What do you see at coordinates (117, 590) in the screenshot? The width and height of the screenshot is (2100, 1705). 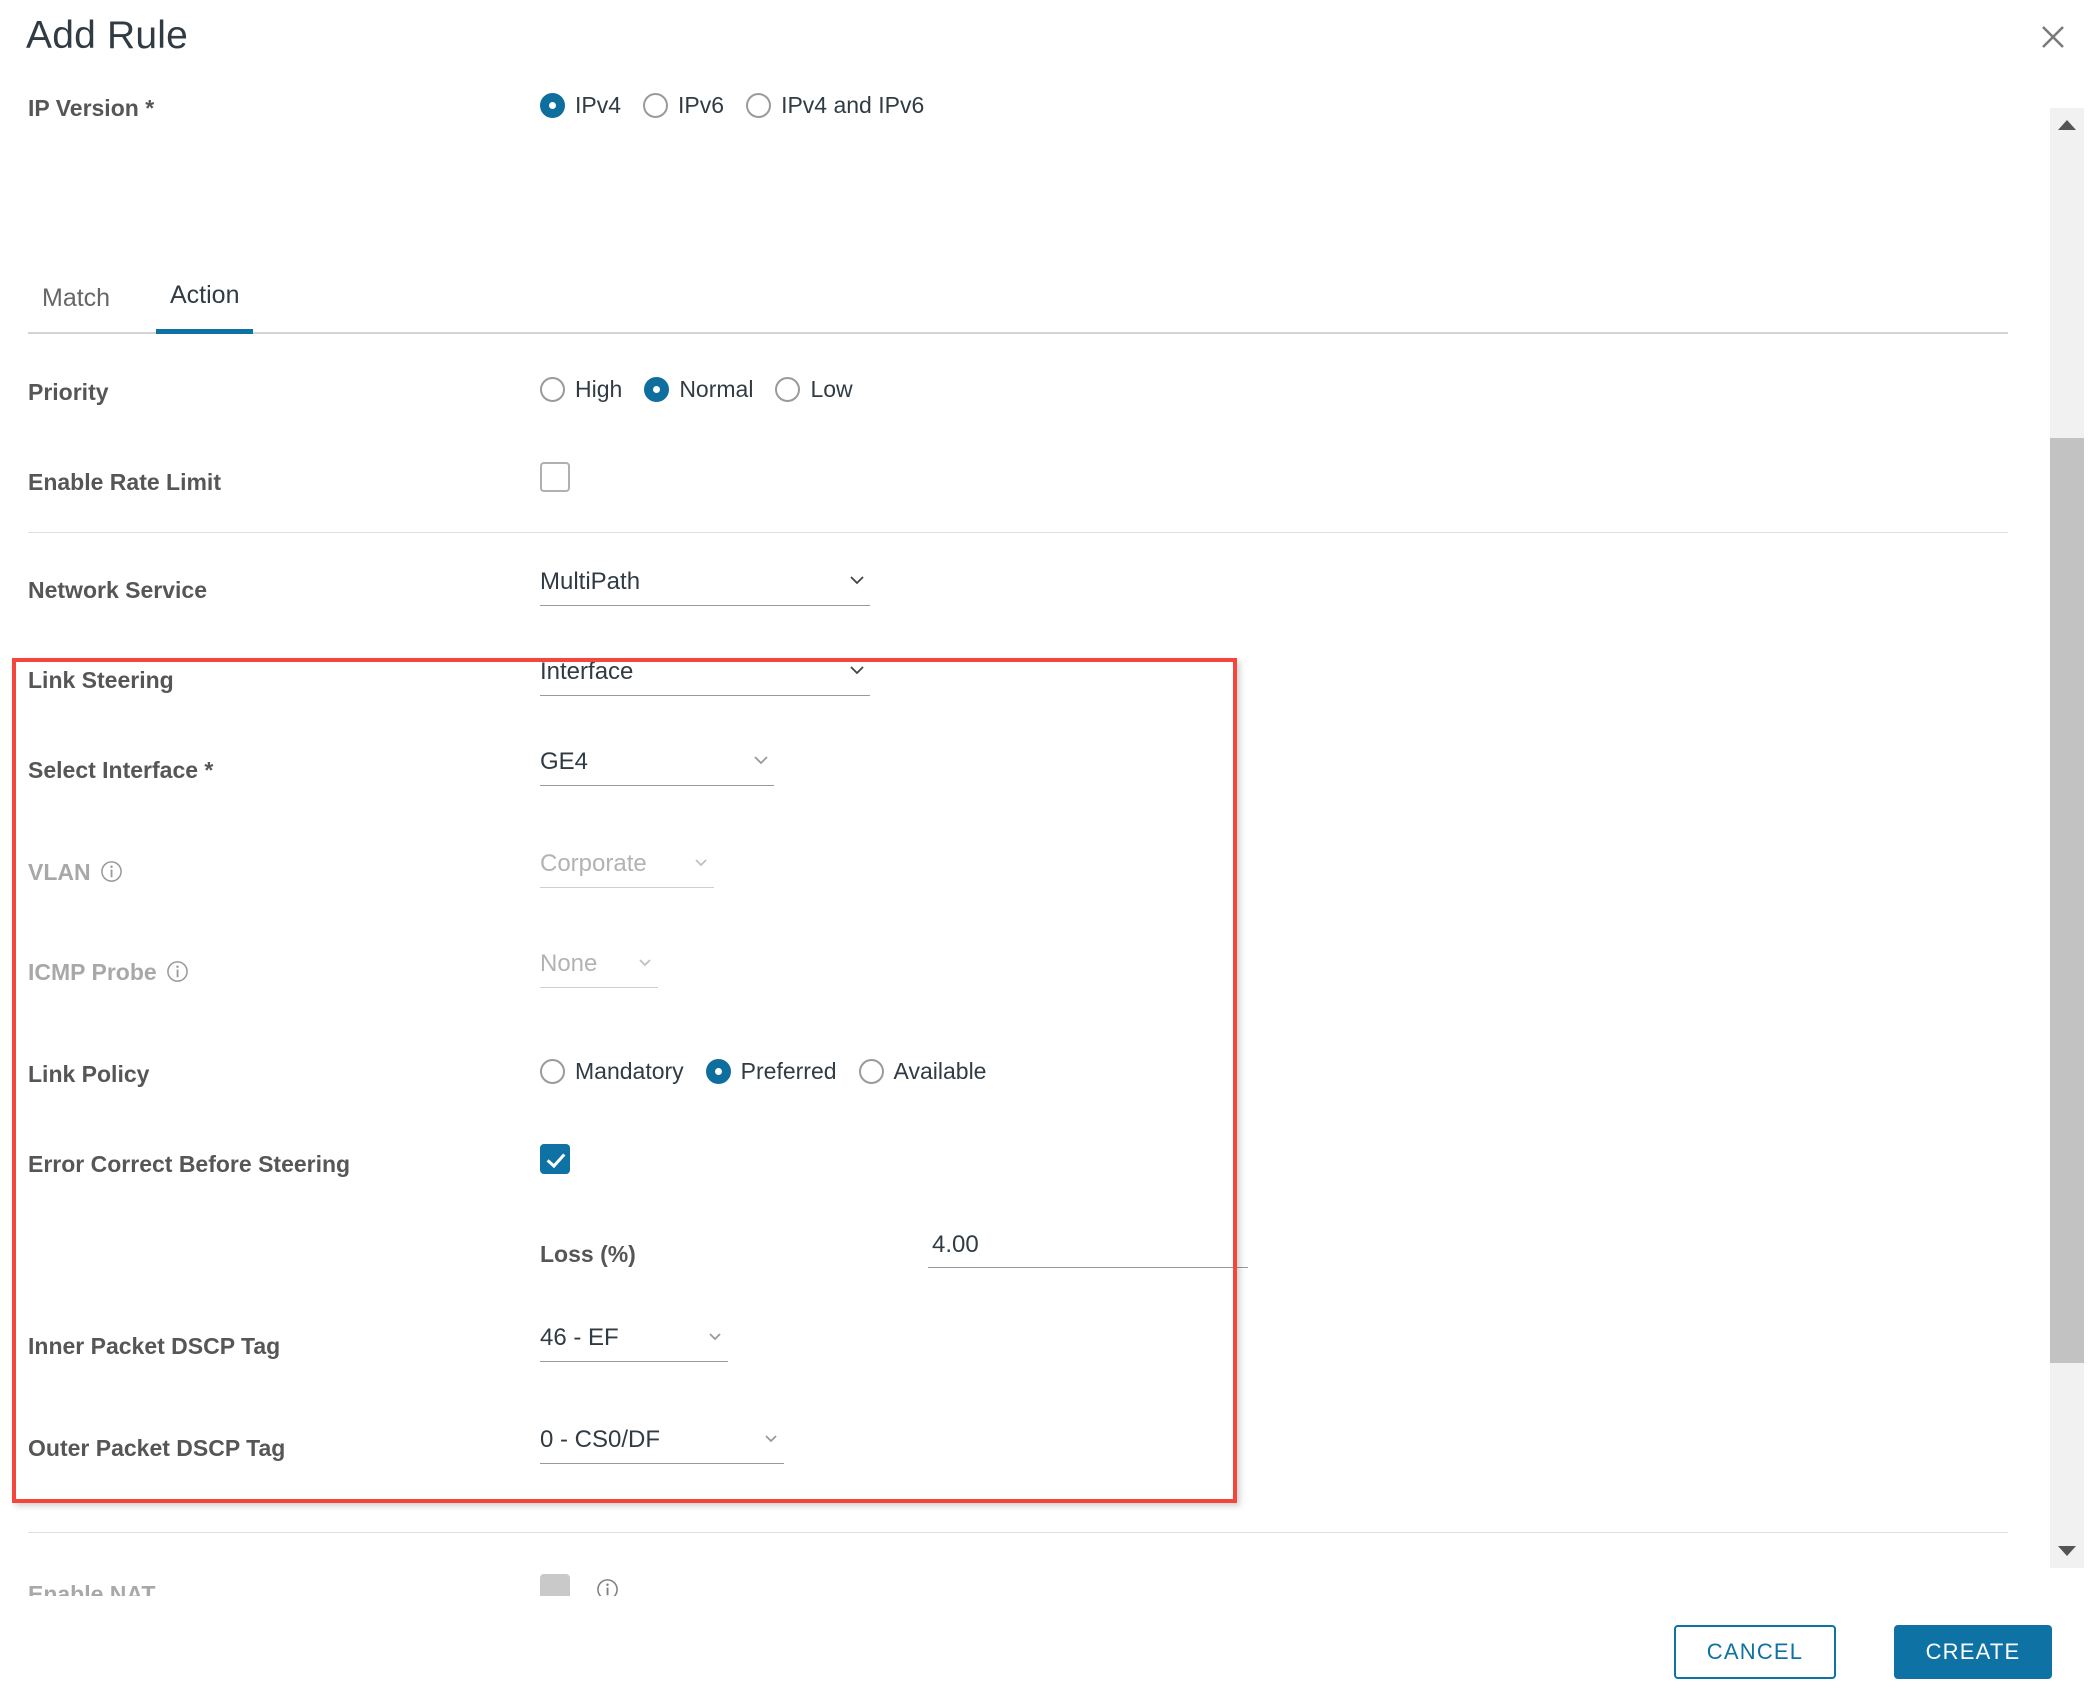 I see `network-service-label: Network Service` at bounding box center [117, 590].